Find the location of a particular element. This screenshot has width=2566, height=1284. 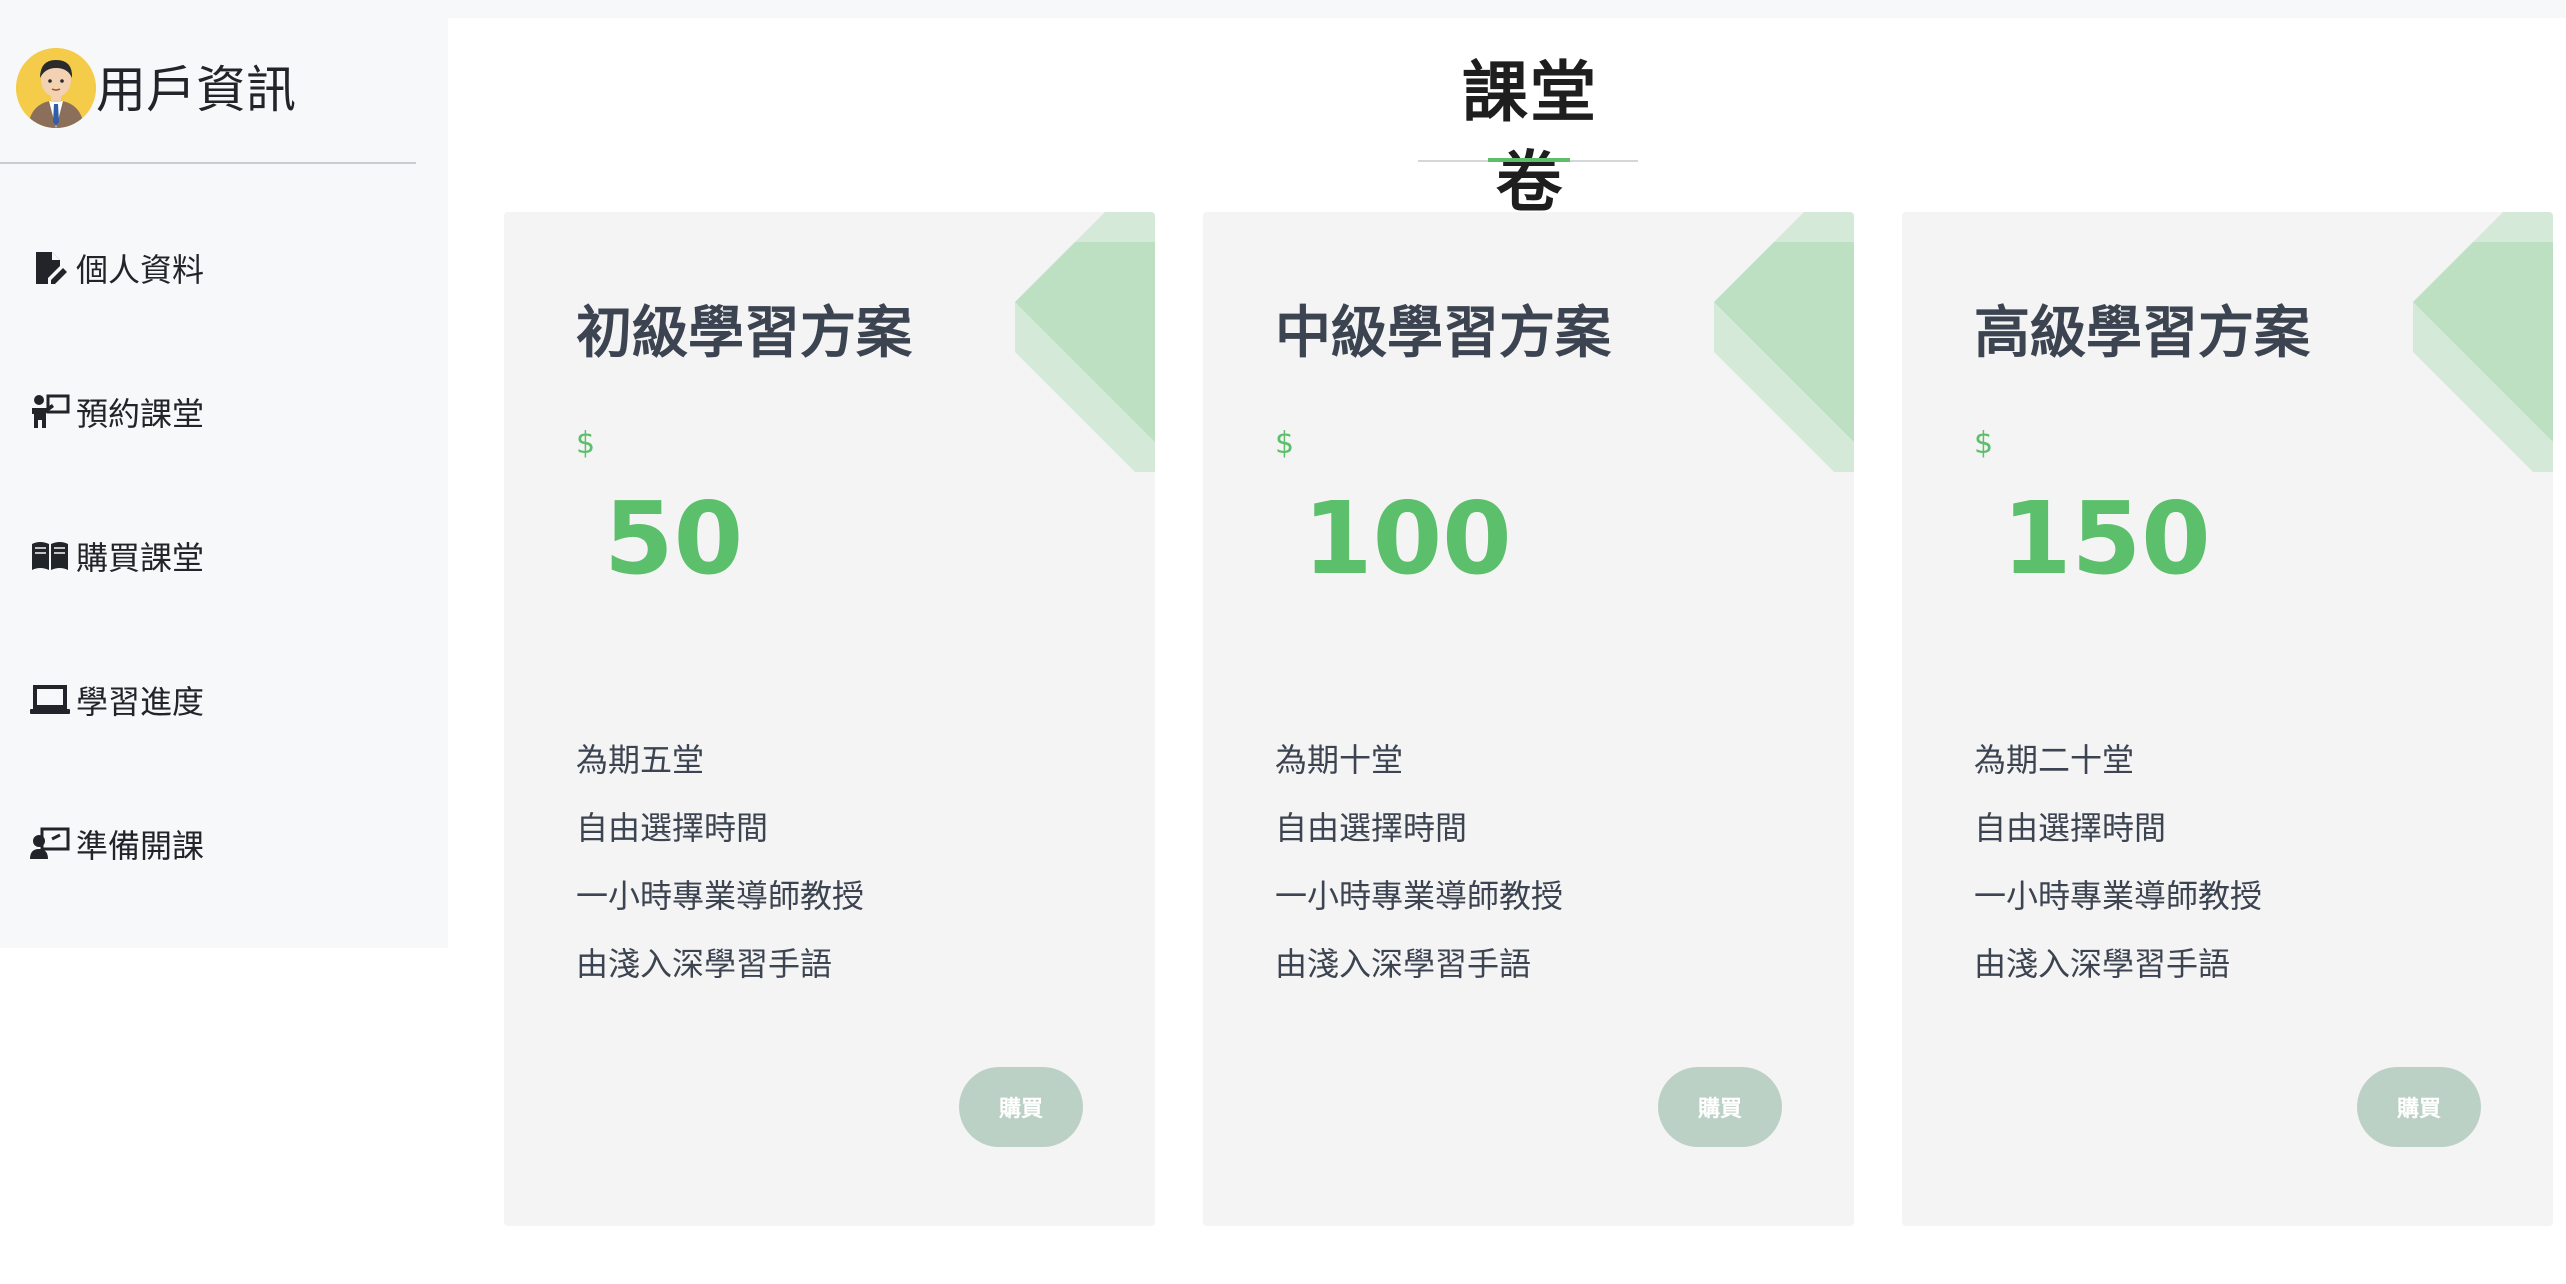

plan-feature: 為期二十堂 is located at coordinates (2054, 760).